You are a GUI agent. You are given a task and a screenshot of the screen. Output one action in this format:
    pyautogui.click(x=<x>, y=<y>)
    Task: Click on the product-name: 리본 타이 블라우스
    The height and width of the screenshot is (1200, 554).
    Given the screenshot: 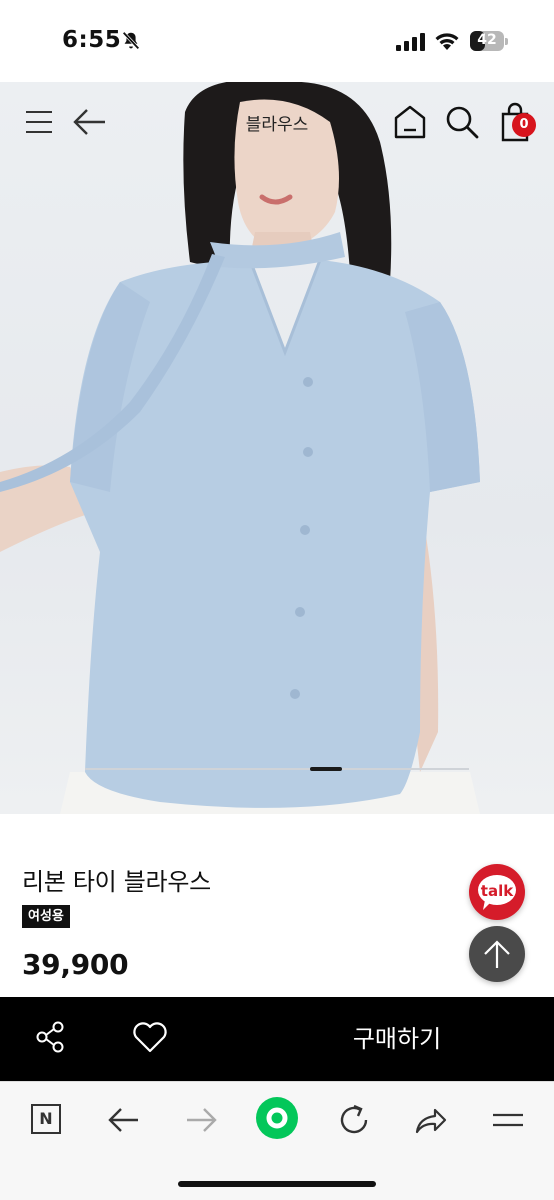 What is the action you would take?
    pyautogui.click(x=116, y=882)
    